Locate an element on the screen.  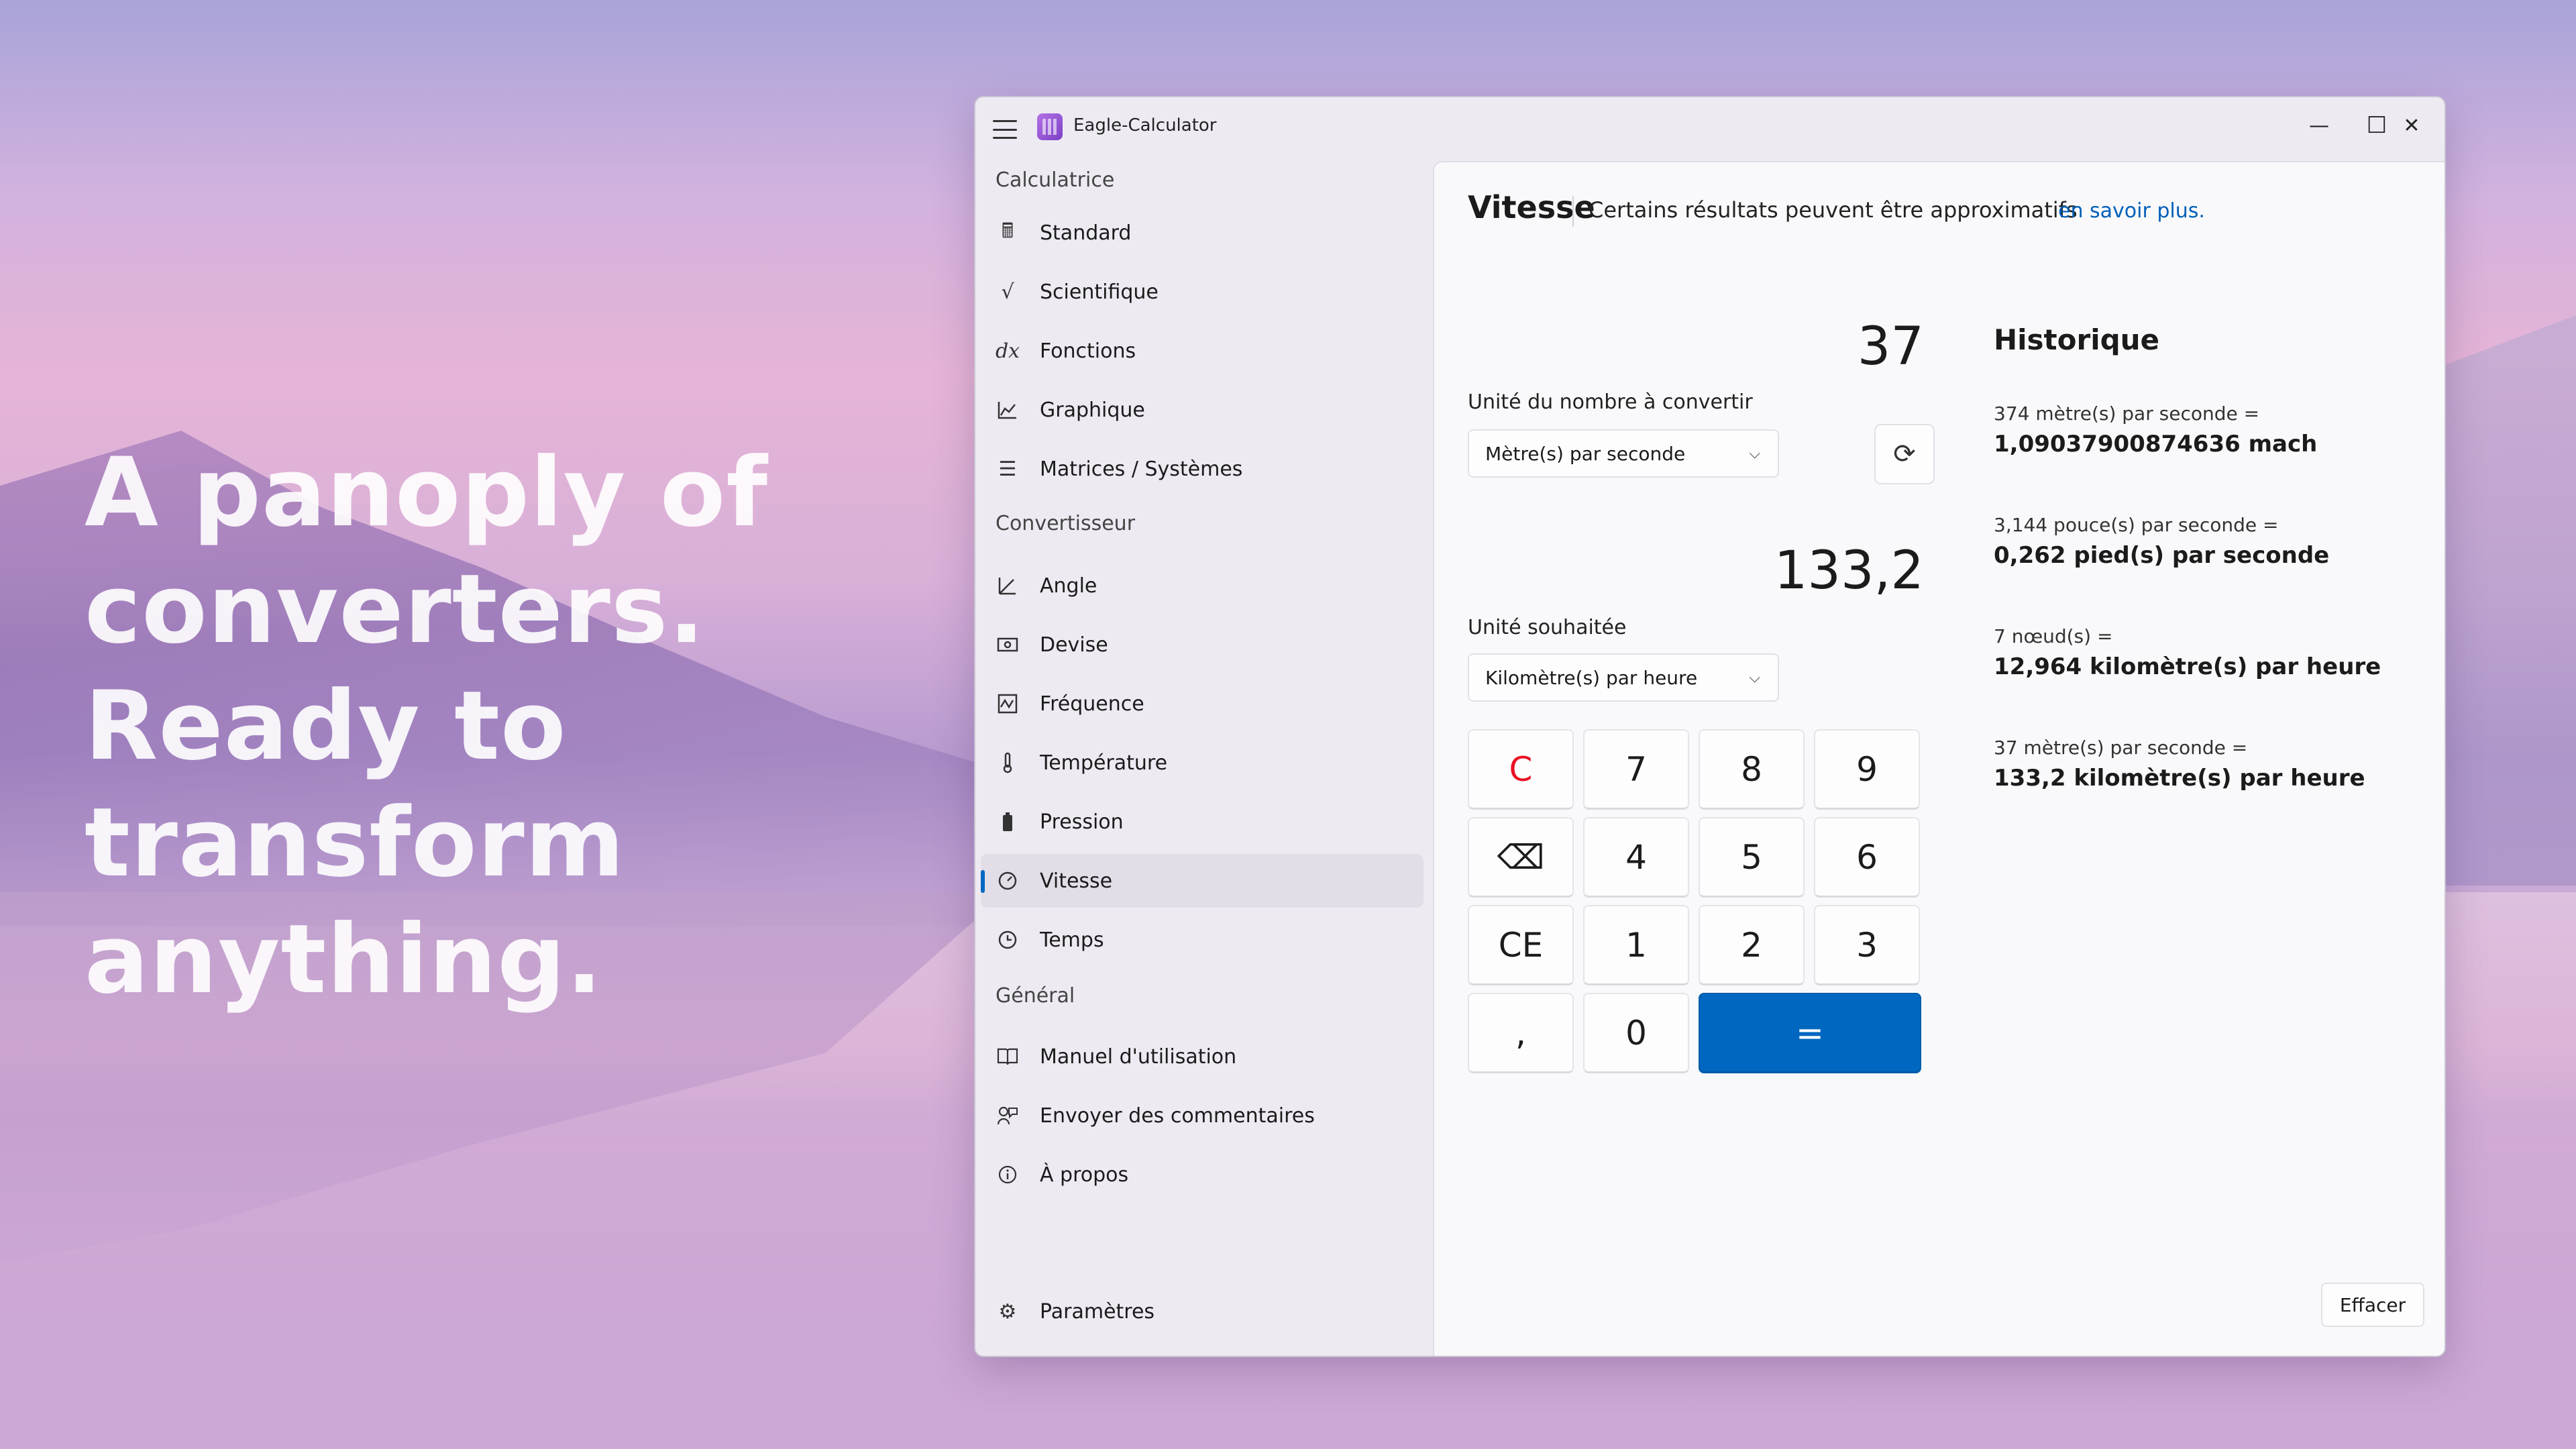
digit-9-key: 9 is located at coordinates (1867, 769).